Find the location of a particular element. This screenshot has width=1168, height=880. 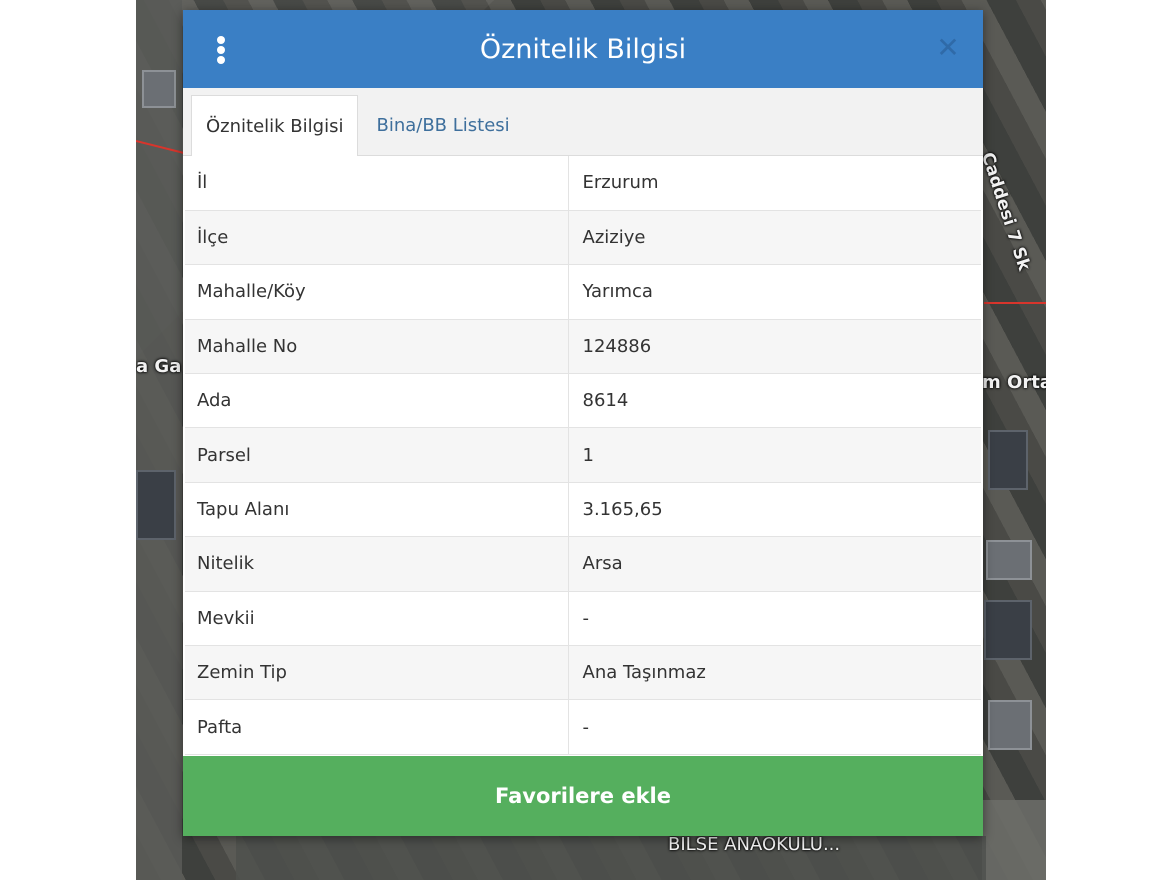

tab-building-list: Bina/BB Listesi is located at coordinates (440, 125).